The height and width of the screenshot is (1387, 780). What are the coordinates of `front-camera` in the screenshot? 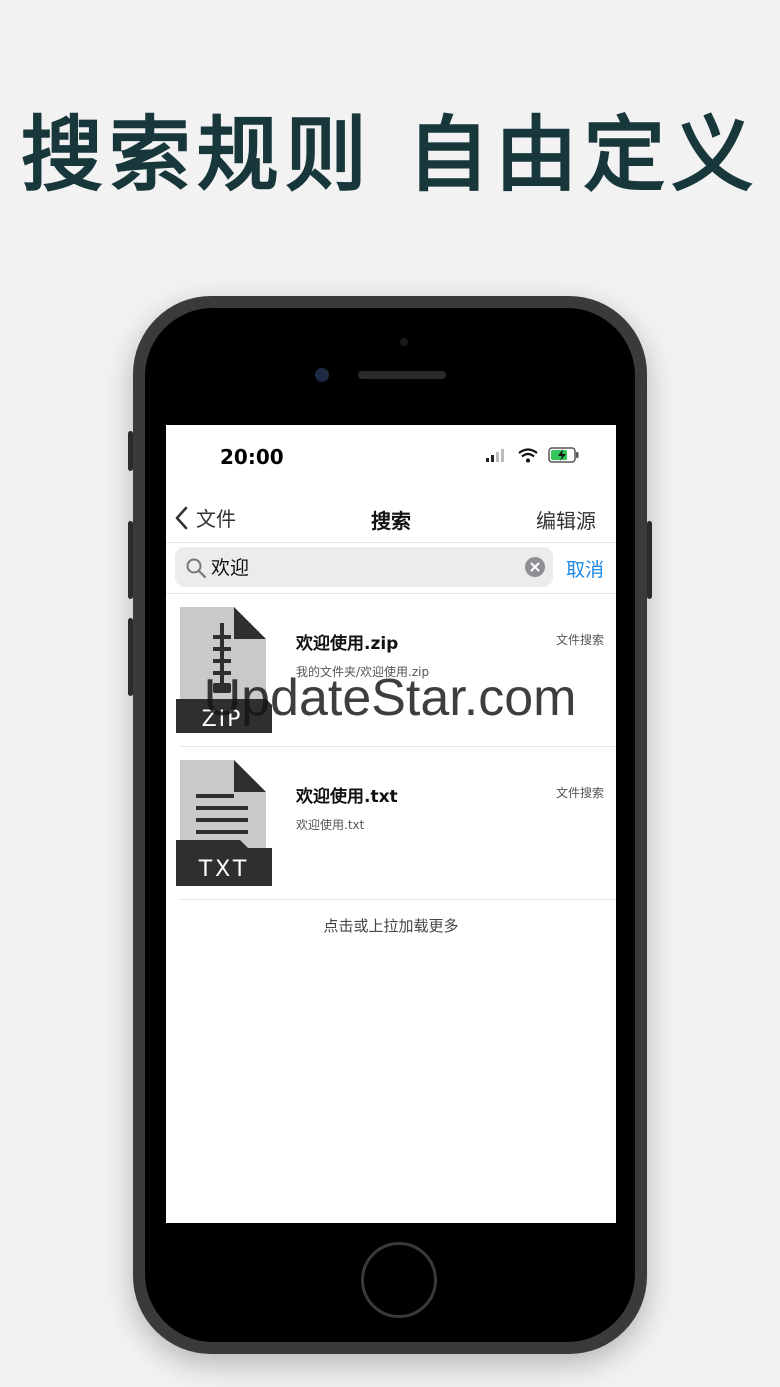 It's located at (322, 375).